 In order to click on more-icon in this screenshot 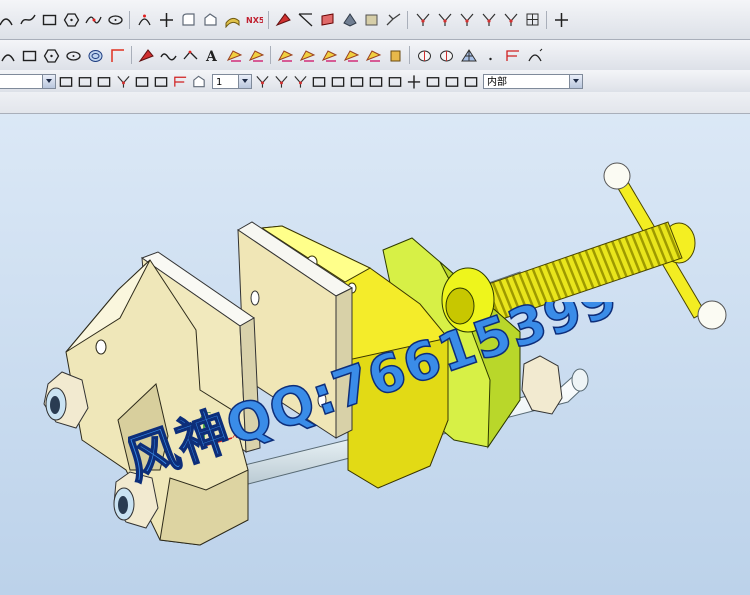, I will do `click(490, 55)`.